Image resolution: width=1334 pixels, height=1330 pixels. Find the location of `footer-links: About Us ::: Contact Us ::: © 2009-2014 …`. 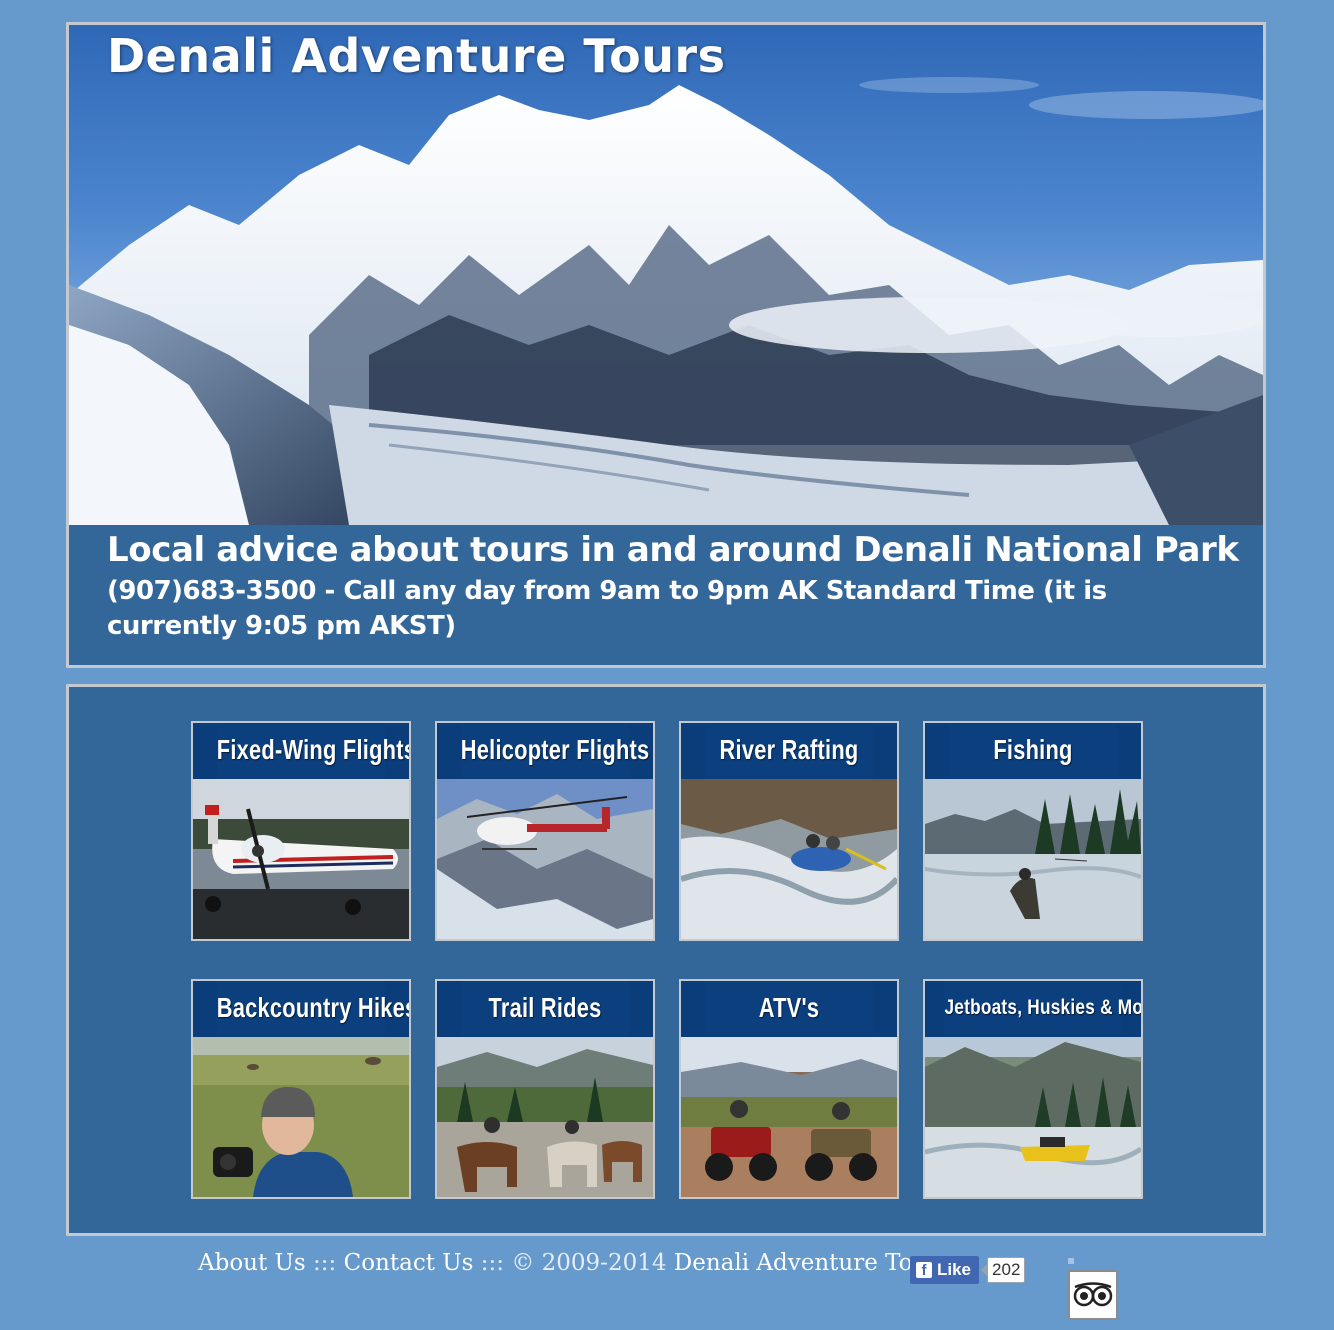

footer-links: About Us ::: Contact Us ::: © 2009-2014 … is located at coordinates (574, 1263).